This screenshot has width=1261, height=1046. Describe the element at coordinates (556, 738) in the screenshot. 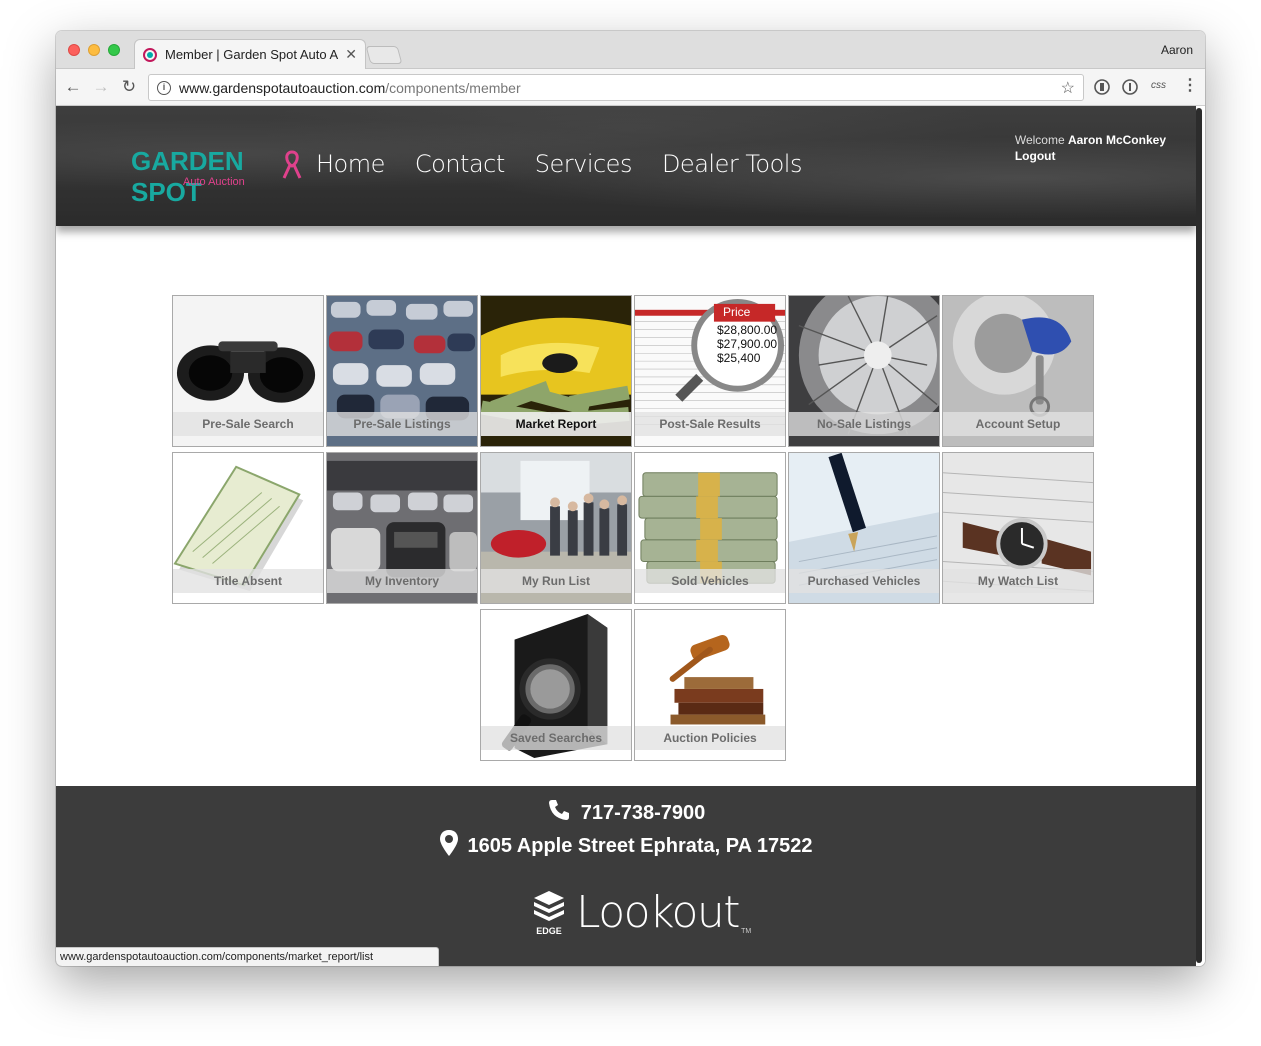

I see `tile-label: Saved Searches` at that location.